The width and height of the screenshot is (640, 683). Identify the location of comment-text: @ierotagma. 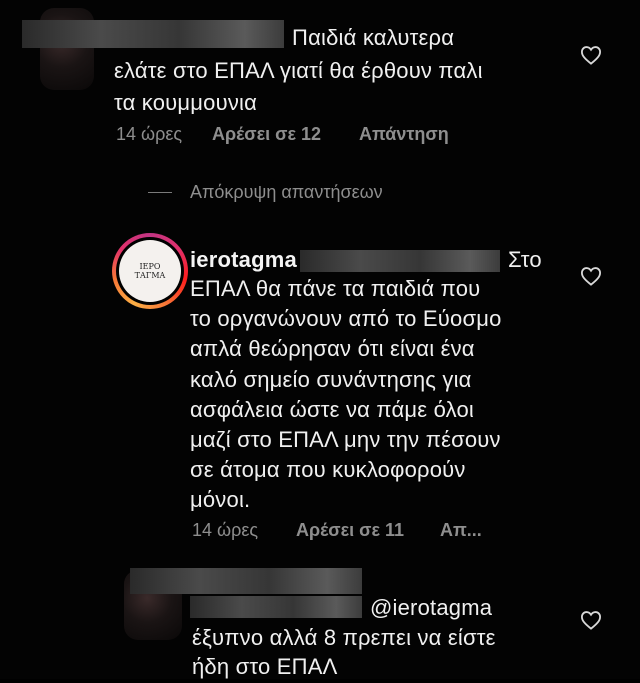
(431, 608).